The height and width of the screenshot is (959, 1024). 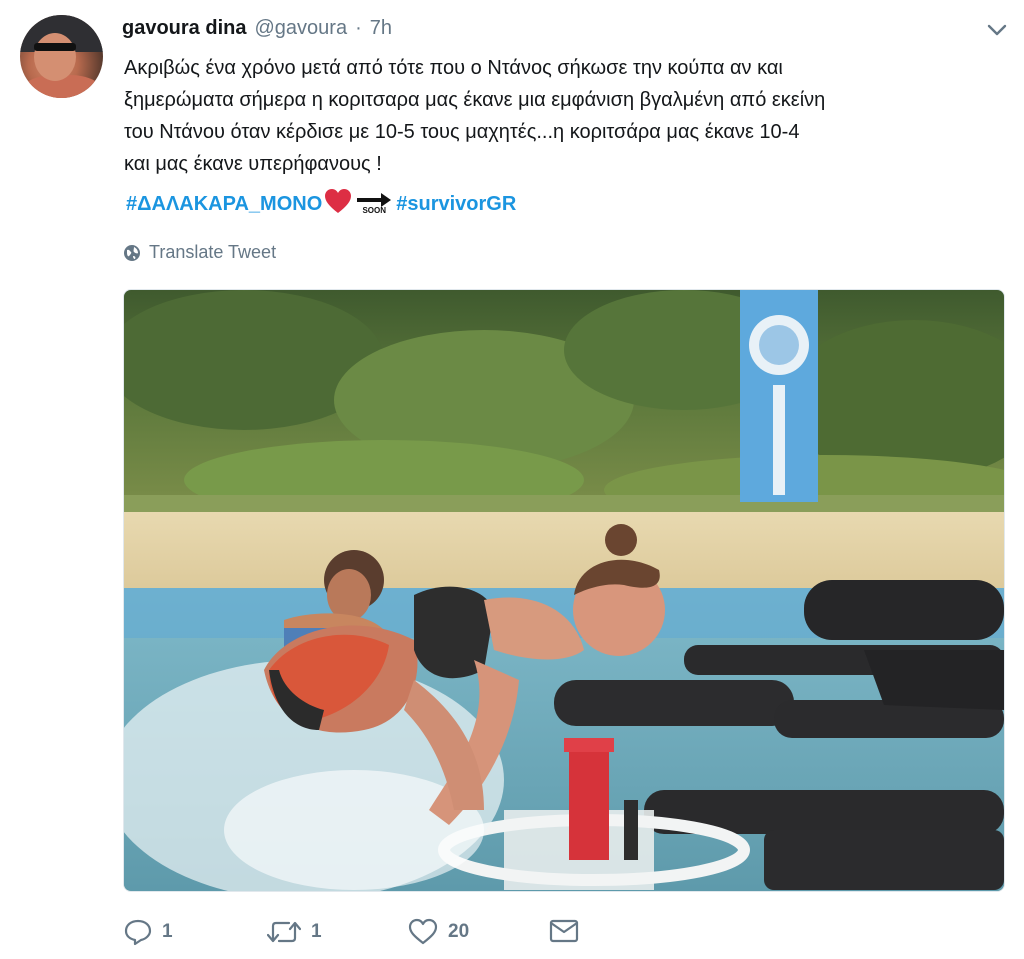 I want to click on direct-message-button, so click(x=564, y=931).